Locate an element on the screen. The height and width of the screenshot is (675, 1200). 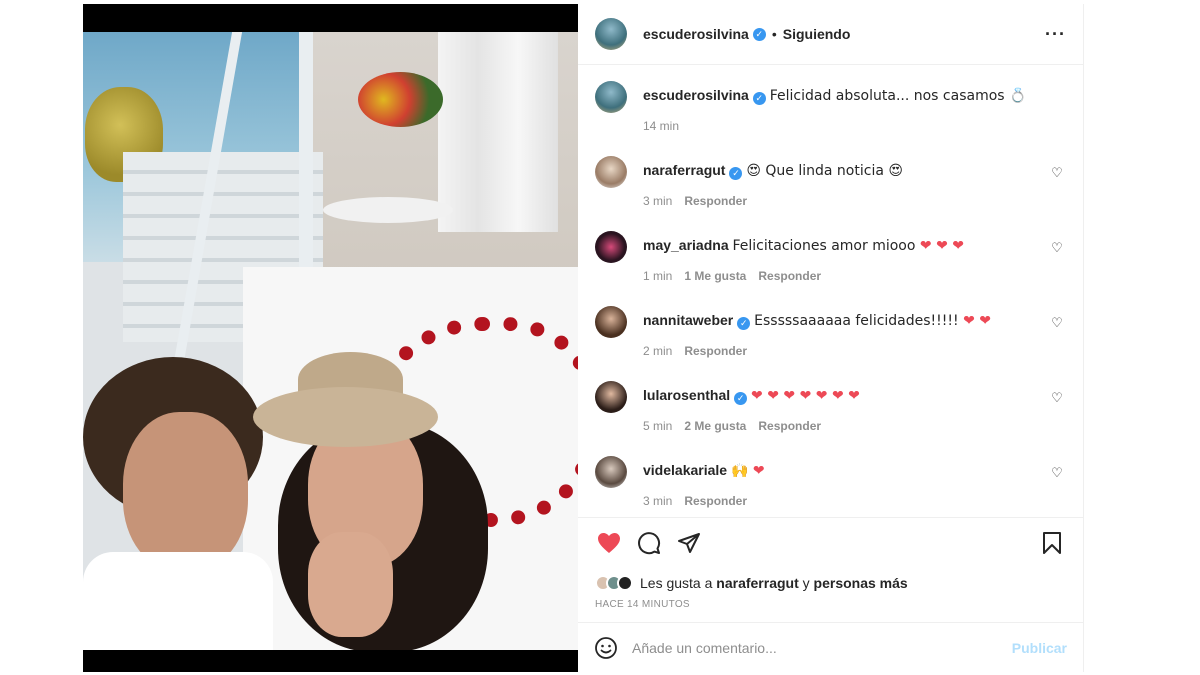
photo-flowers is located at coordinates (400, 99).